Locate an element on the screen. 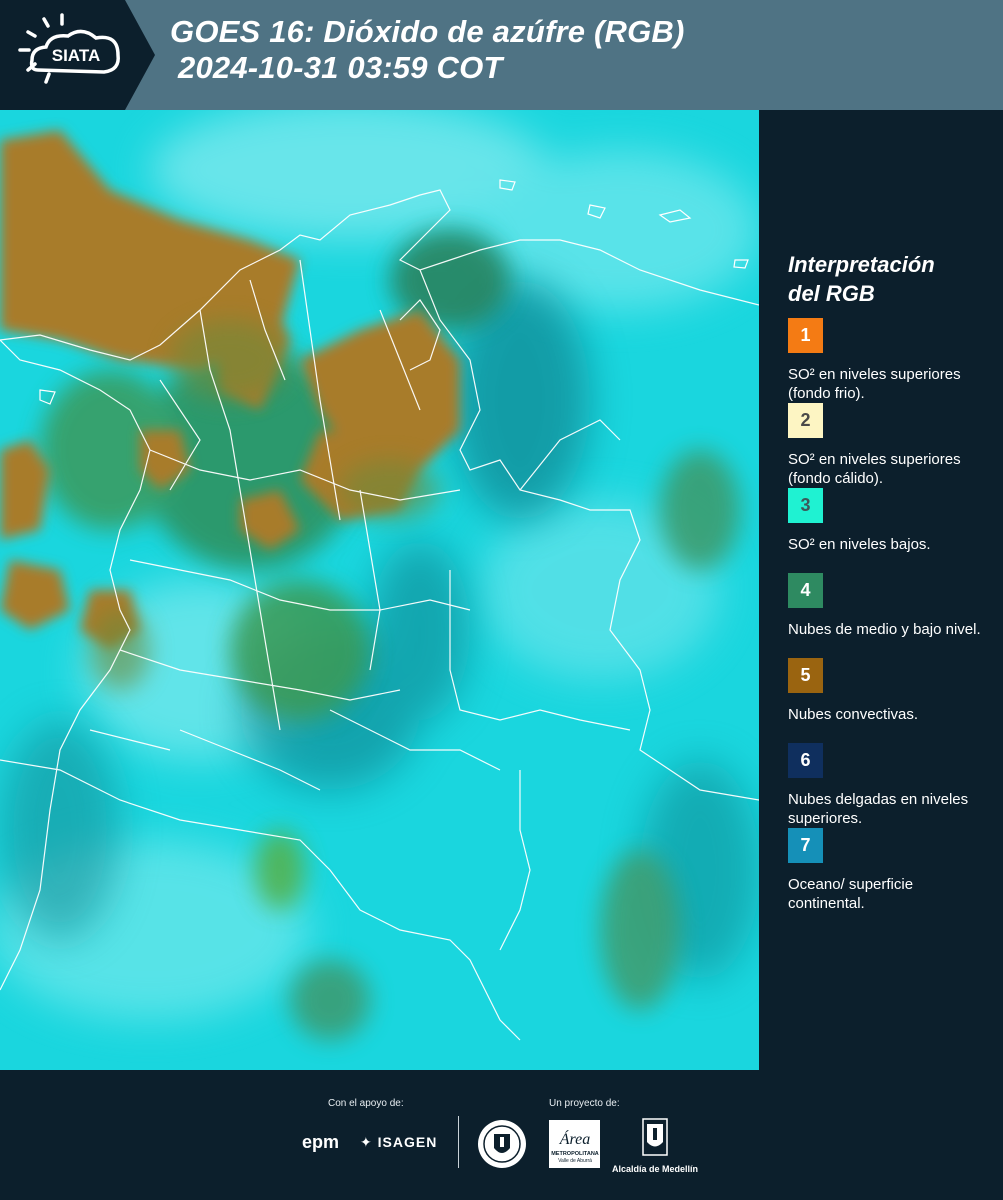 Image resolution: width=1003 pixels, height=1200 pixels. medellin-seal-icon is located at coordinates (502, 1144).